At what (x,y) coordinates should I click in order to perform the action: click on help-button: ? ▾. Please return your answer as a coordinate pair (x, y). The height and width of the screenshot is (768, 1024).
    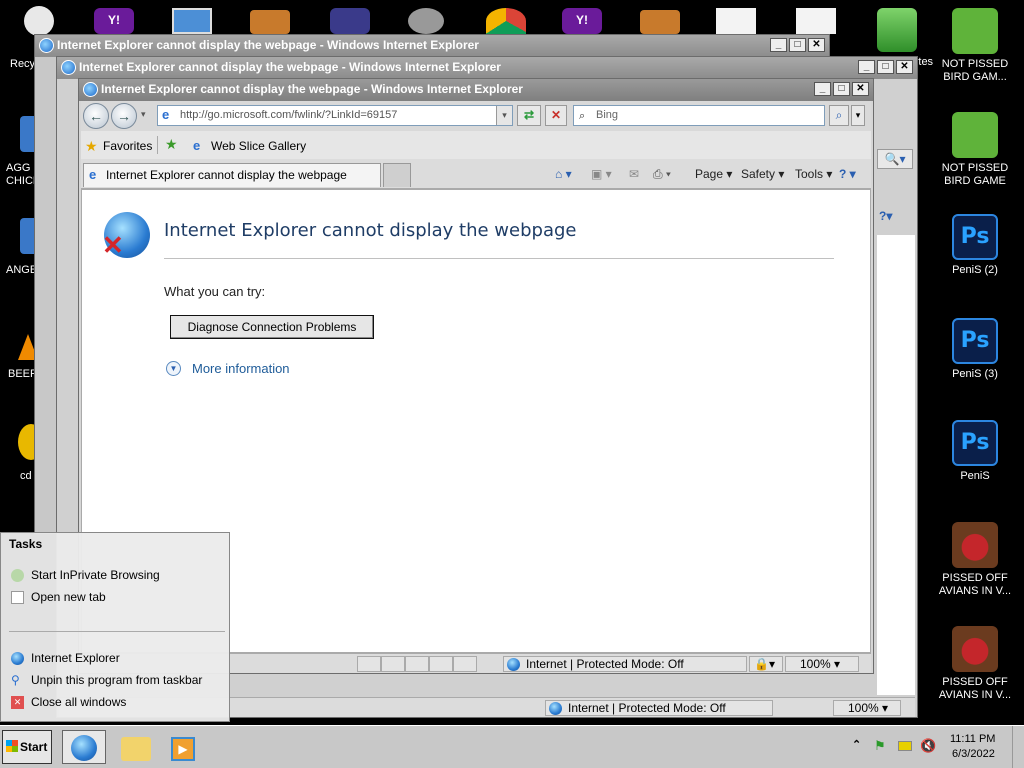
    Looking at the image, I should click on (847, 174).